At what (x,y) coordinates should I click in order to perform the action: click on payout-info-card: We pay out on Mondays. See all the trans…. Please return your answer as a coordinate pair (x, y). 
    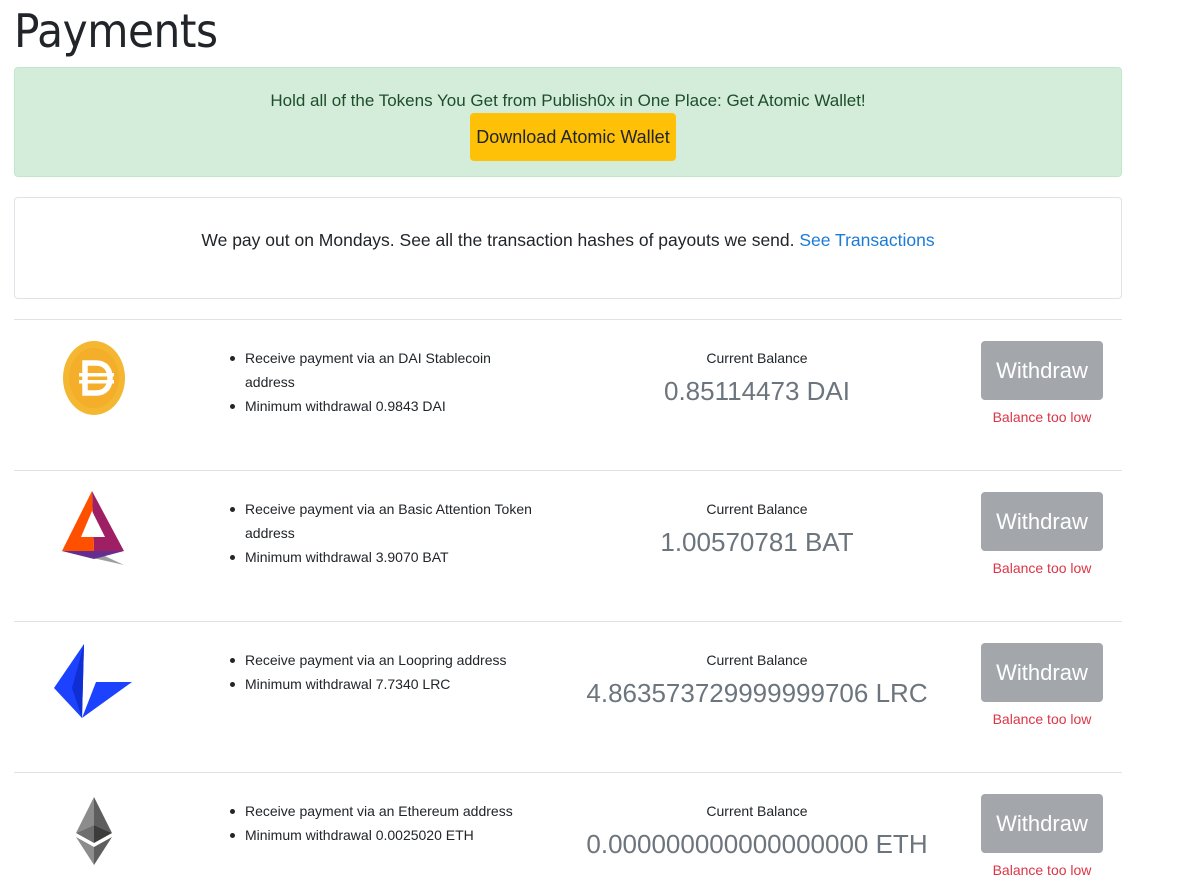
    Looking at the image, I should click on (568, 248).